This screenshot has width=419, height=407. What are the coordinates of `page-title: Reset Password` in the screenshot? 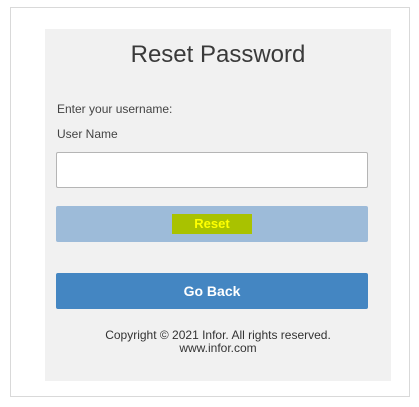 It's located at (218, 54).